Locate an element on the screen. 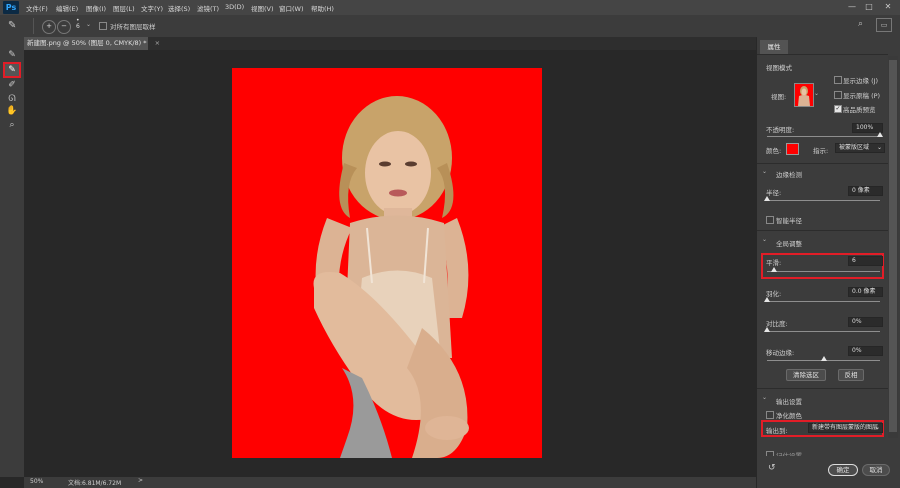 This screenshot has height=488, width=900. feather-slider-thumb is located at coordinates (767, 299).